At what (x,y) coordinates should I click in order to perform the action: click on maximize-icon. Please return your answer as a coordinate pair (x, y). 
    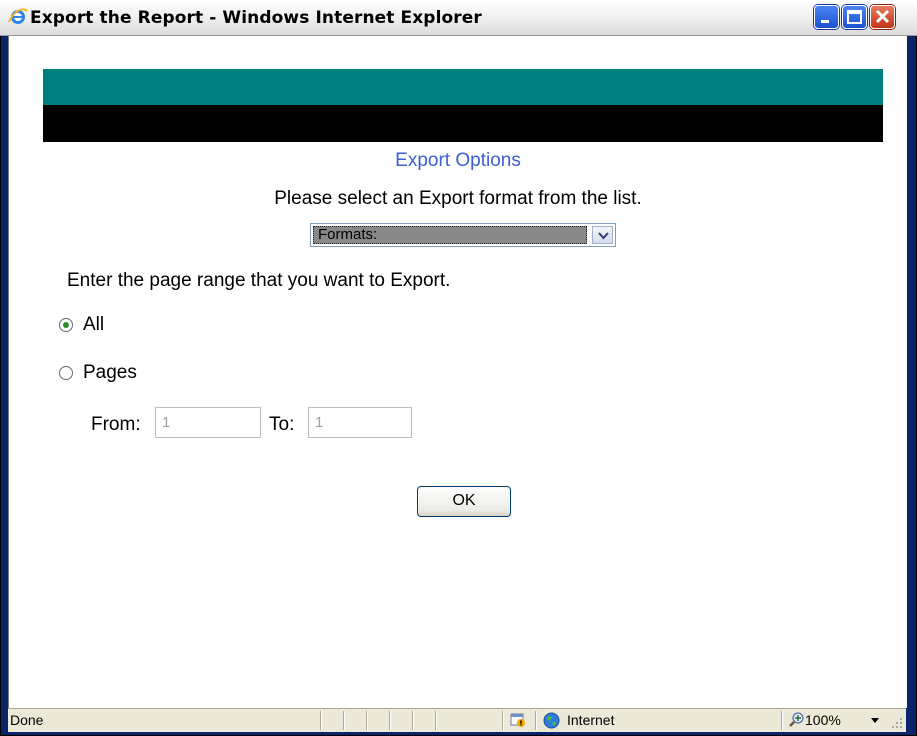
    Looking at the image, I should click on (854, 17).